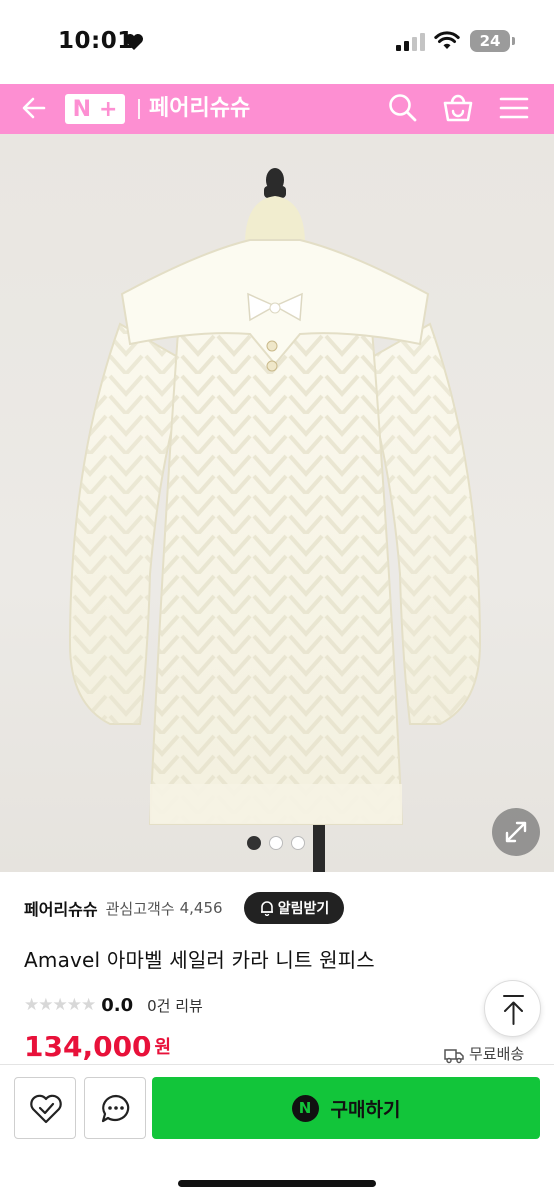  What do you see at coordinates (61, 908) in the screenshot?
I see `shop-name: 페어리슈슈` at bounding box center [61, 908].